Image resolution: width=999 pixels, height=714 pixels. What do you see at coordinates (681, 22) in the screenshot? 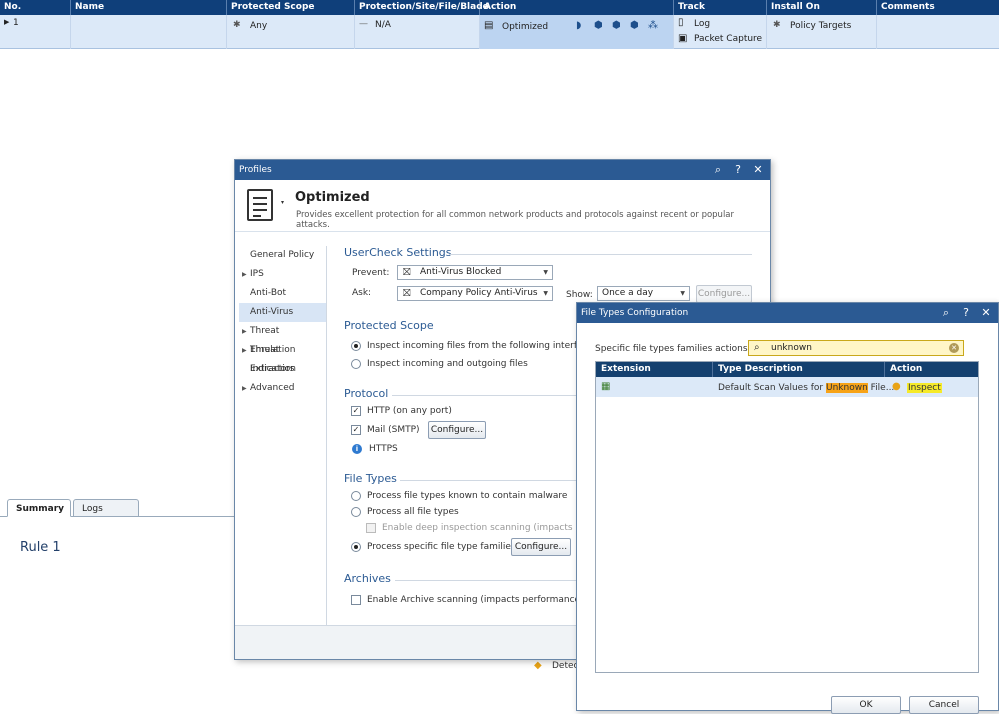
I see `log-icon: ▯` at bounding box center [681, 22].